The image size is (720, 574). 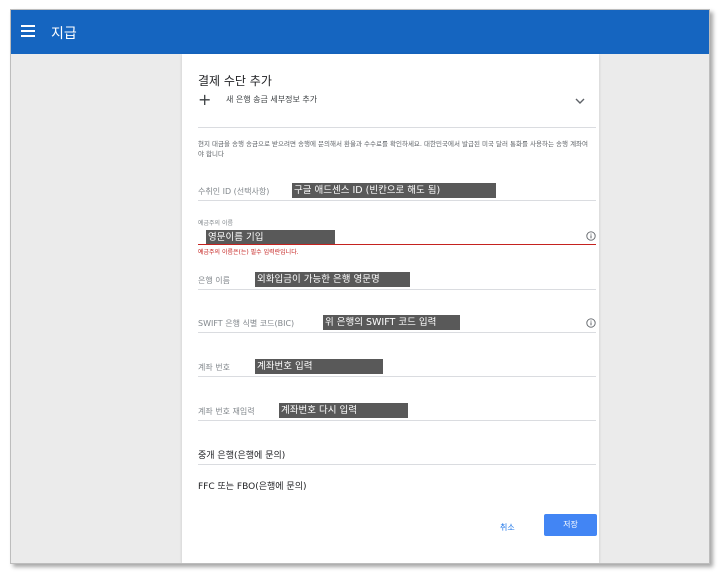 What do you see at coordinates (397, 332) in the screenshot?
I see `swift-input` at bounding box center [397, 332].